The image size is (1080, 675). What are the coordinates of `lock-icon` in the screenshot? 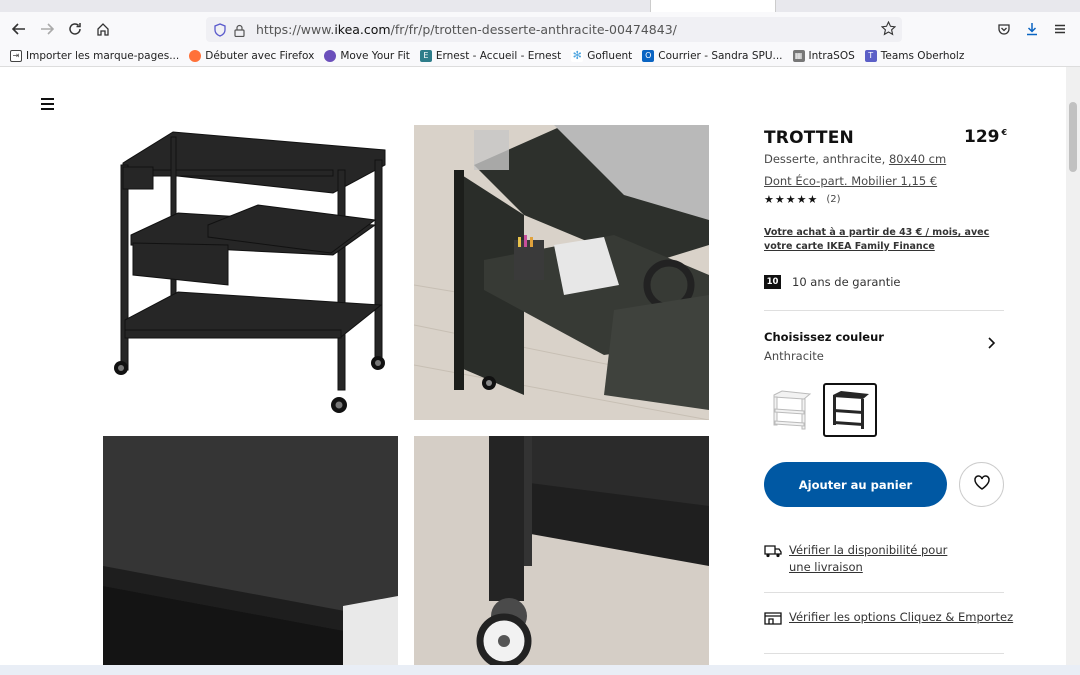 It's located at (239, 31).